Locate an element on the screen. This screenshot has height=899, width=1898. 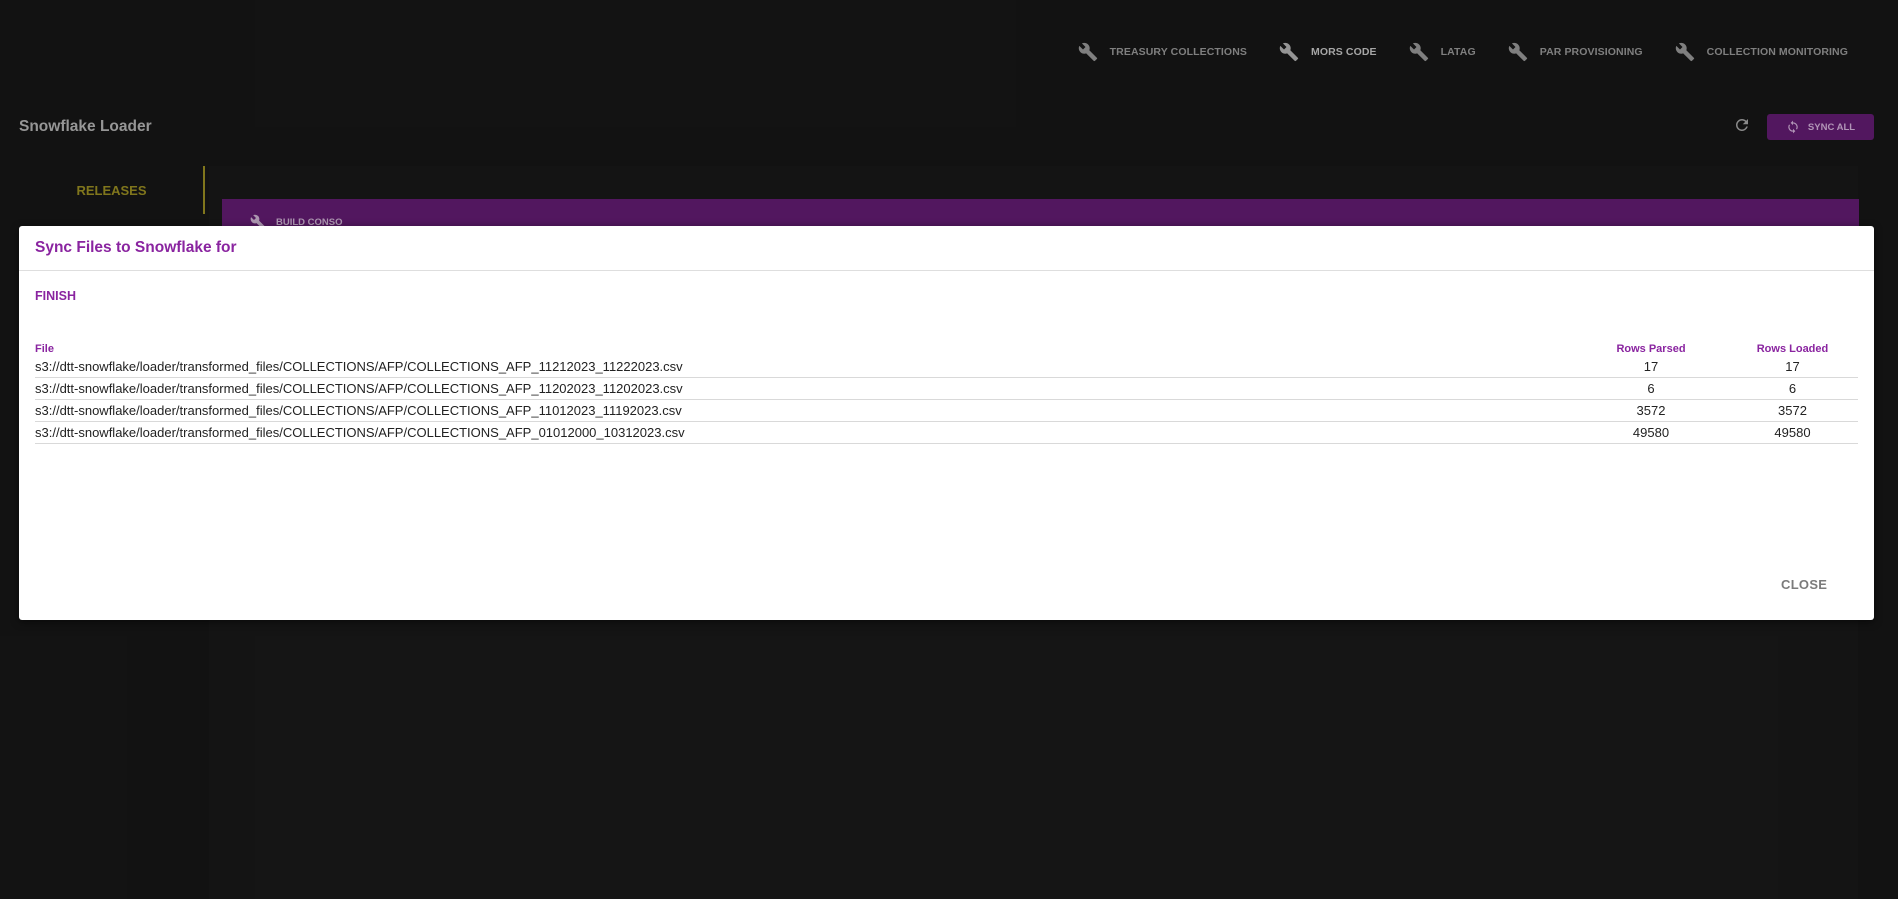
rows-loaded-cell: 6 is located at coordinates (1792, 388).